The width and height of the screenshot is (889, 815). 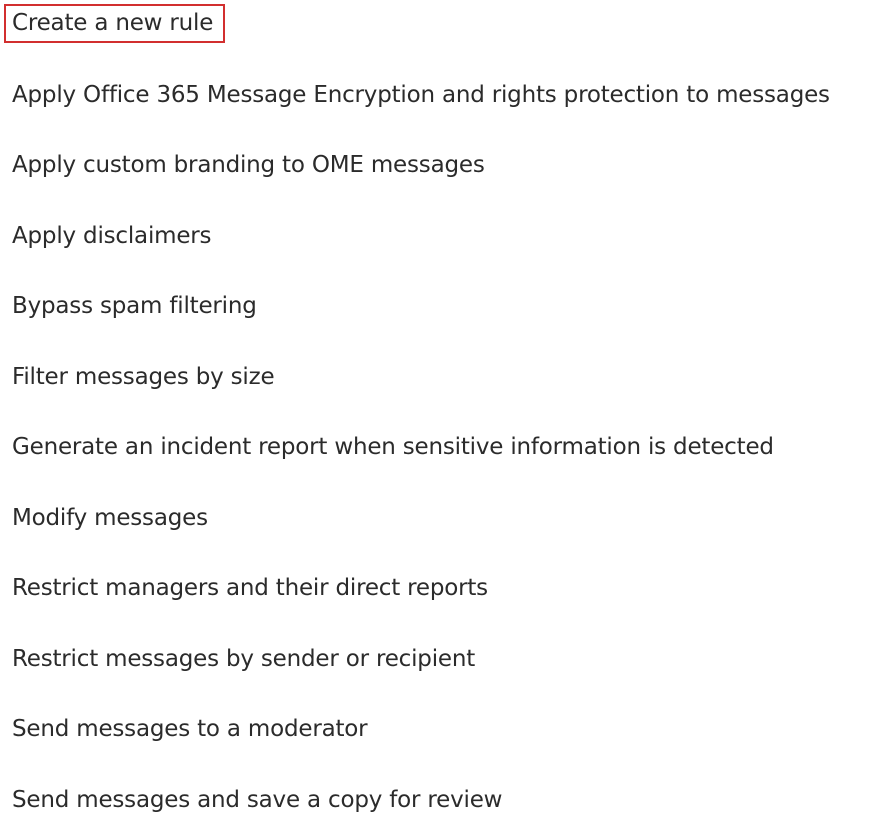 What do you see at coordinates (110, 518) in the screenshot?
I see `menu-item-modify-messages: Modify messages` at bounding box center [110, 518].